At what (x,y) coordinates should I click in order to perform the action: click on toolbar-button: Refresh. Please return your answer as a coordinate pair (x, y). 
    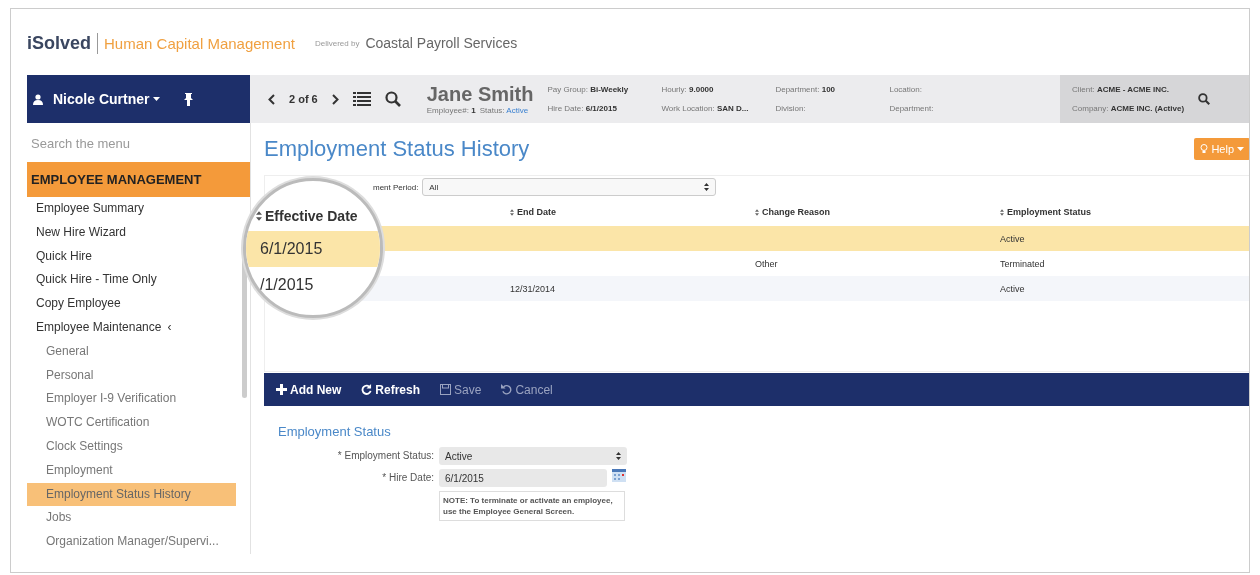
    Looking at the image, I should click on (391, 389).